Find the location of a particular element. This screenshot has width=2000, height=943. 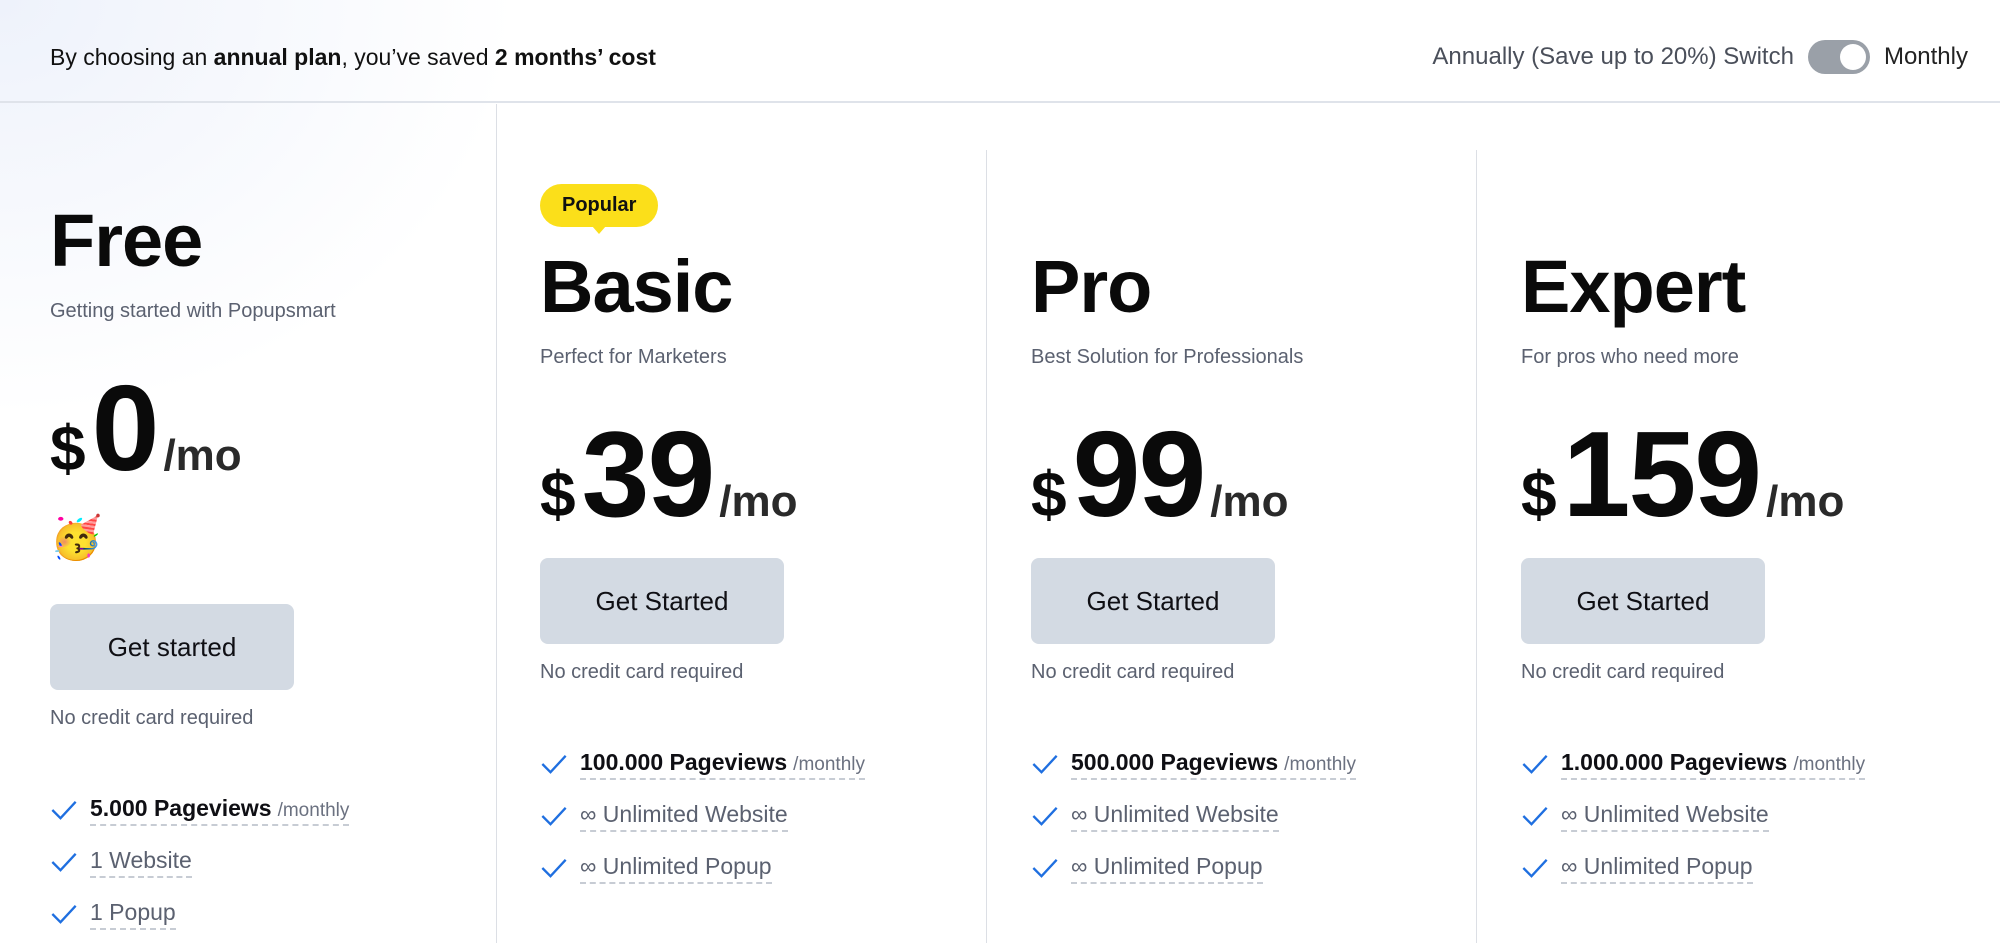

feature-item: 5.000 Pageviews/monthly is located at coordinates (200, 810).